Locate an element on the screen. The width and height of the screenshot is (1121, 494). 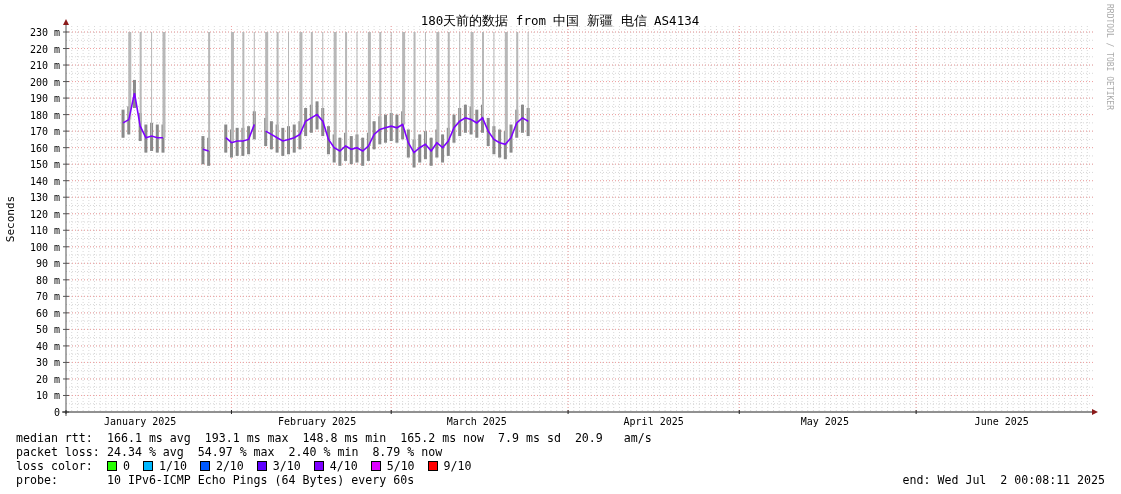
axis-label: February 2025 is located at coordinates (317, 421).